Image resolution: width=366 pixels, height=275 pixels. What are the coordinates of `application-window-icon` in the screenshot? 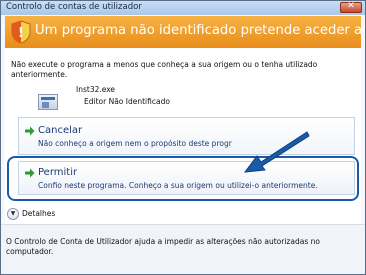 It's located at (48, 102).